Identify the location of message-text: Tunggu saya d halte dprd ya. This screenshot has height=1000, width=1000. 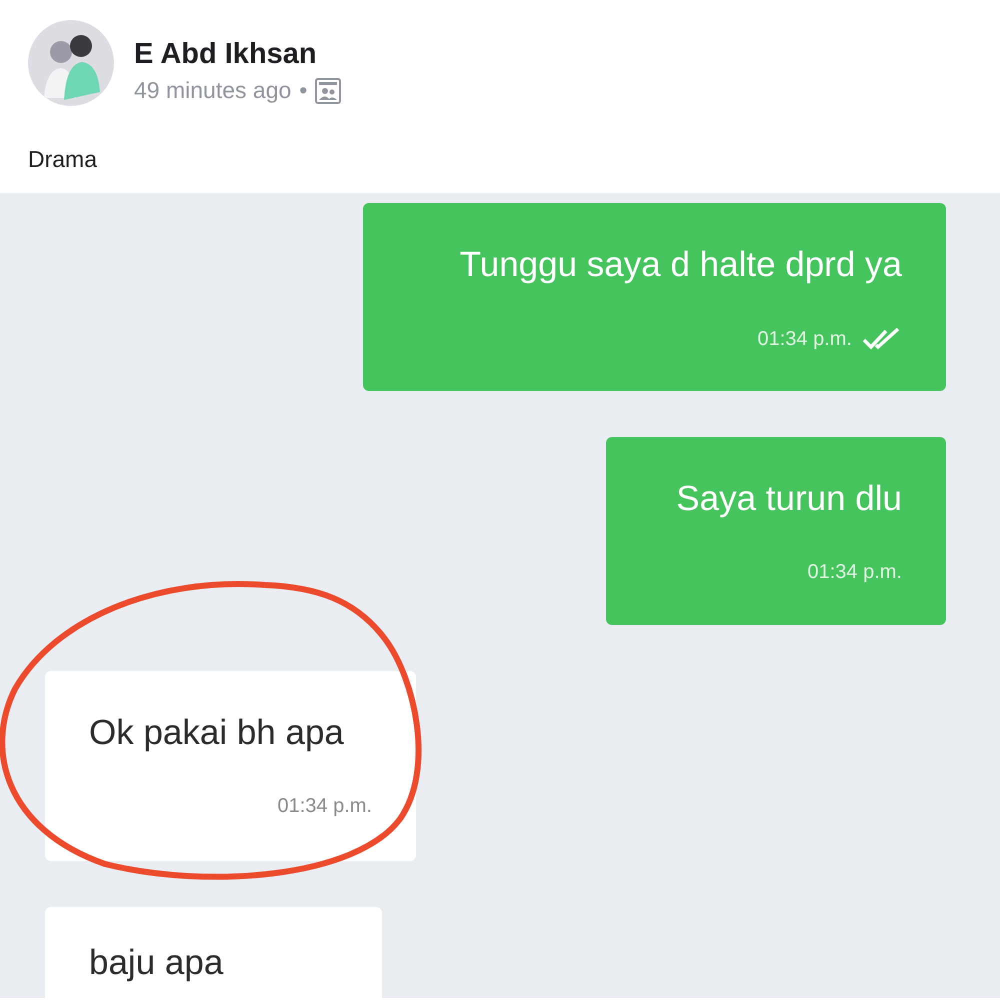
(681, 265).